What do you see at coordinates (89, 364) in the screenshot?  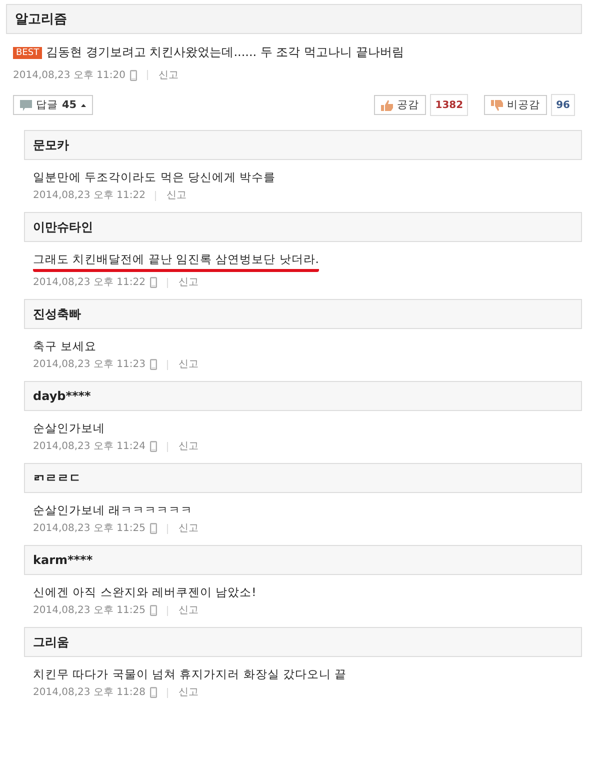 I see `comment-date: 2014,08,23 오후 11:23` at bounding box center [89, 364].